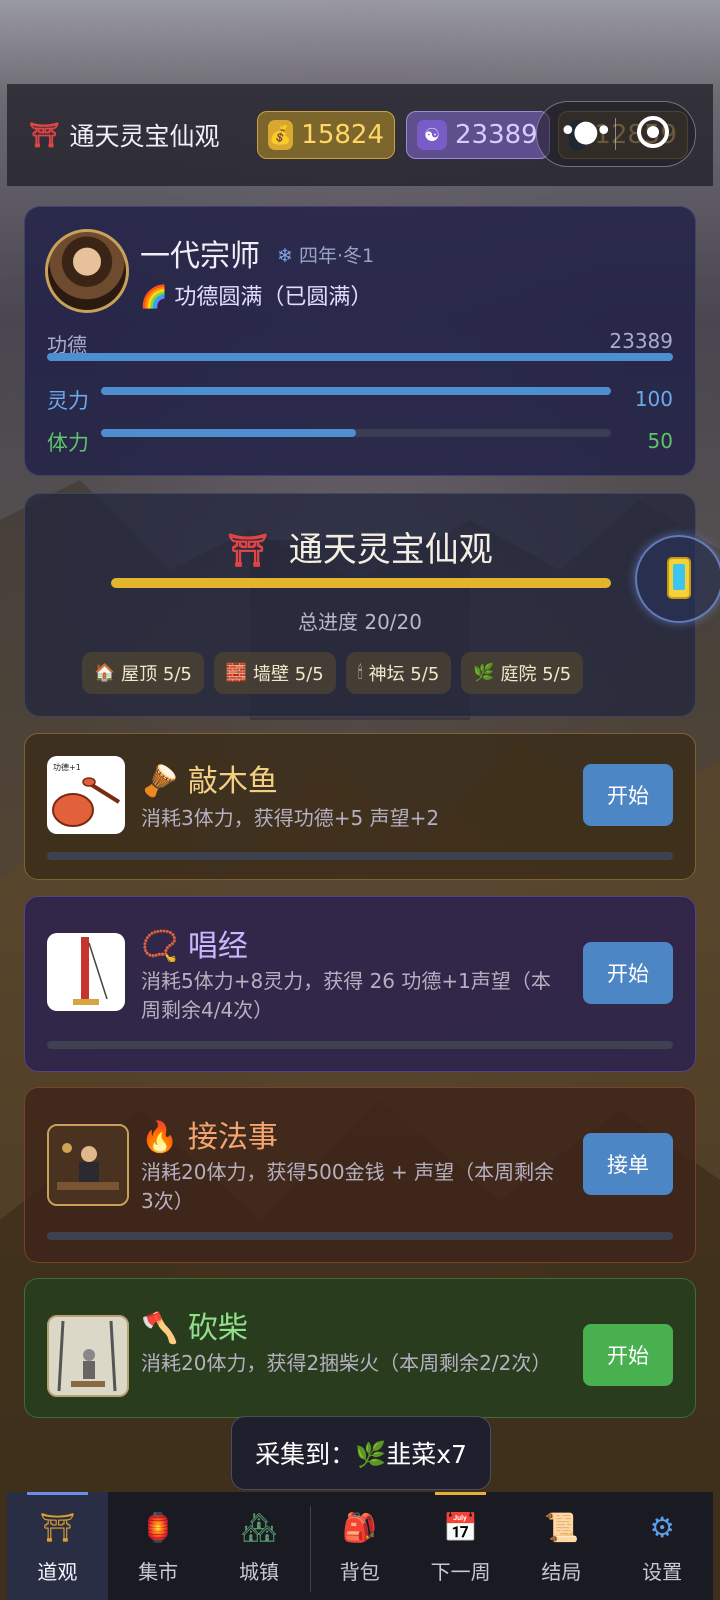  What do you see at coordinates (461, 1527) in the screenshot?
I see `calendar-icon: 📅` at bounding box center [461, 1527].